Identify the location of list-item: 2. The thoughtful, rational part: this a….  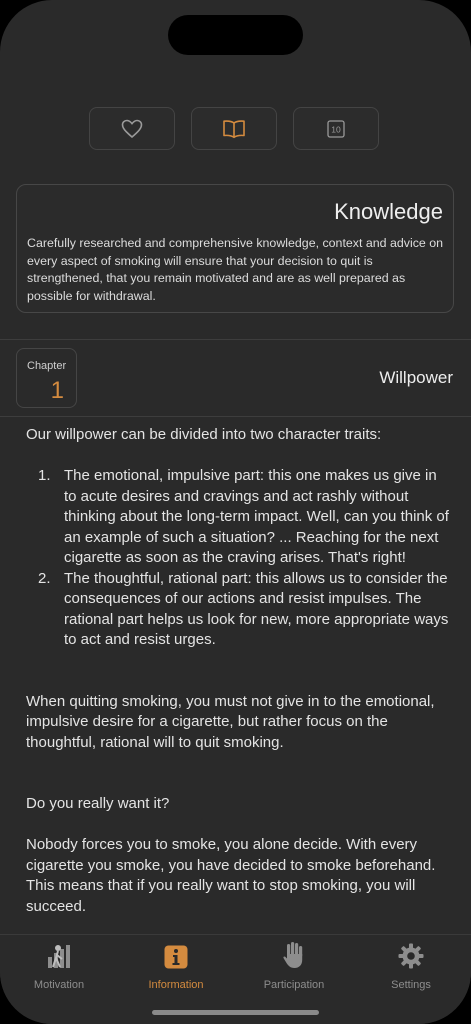
(238, 610).